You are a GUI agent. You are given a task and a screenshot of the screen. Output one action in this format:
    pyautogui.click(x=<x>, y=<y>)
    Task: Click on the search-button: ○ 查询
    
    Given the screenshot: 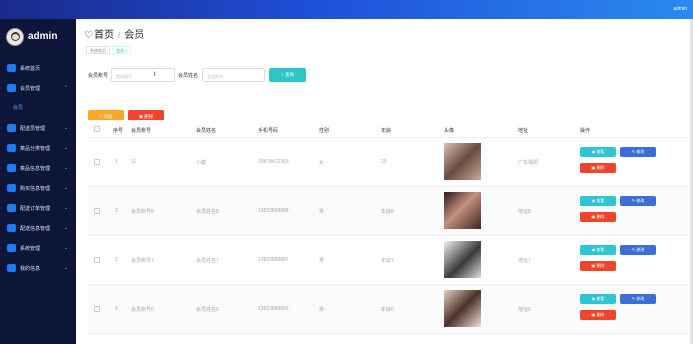 What is the action you would take?
    pyautogui.click(x=287, y=75)
    